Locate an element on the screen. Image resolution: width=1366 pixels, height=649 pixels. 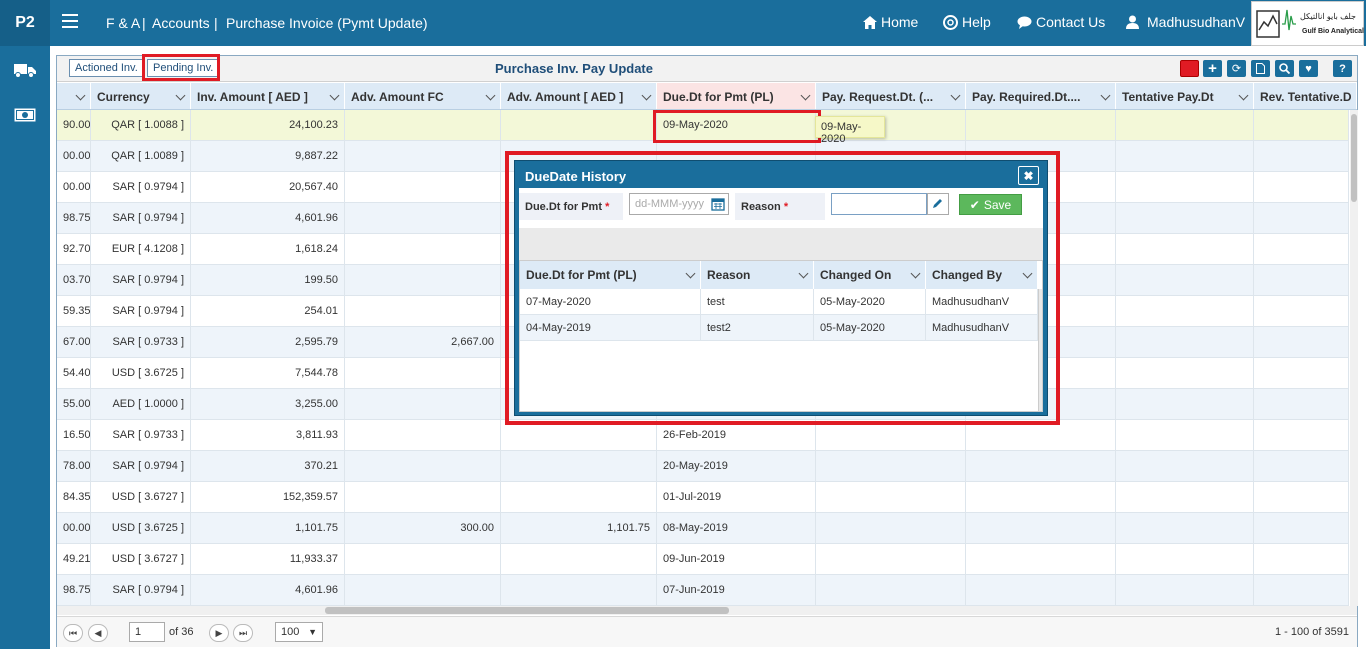
history-scrollbar is located at coordinates (1040, 350).